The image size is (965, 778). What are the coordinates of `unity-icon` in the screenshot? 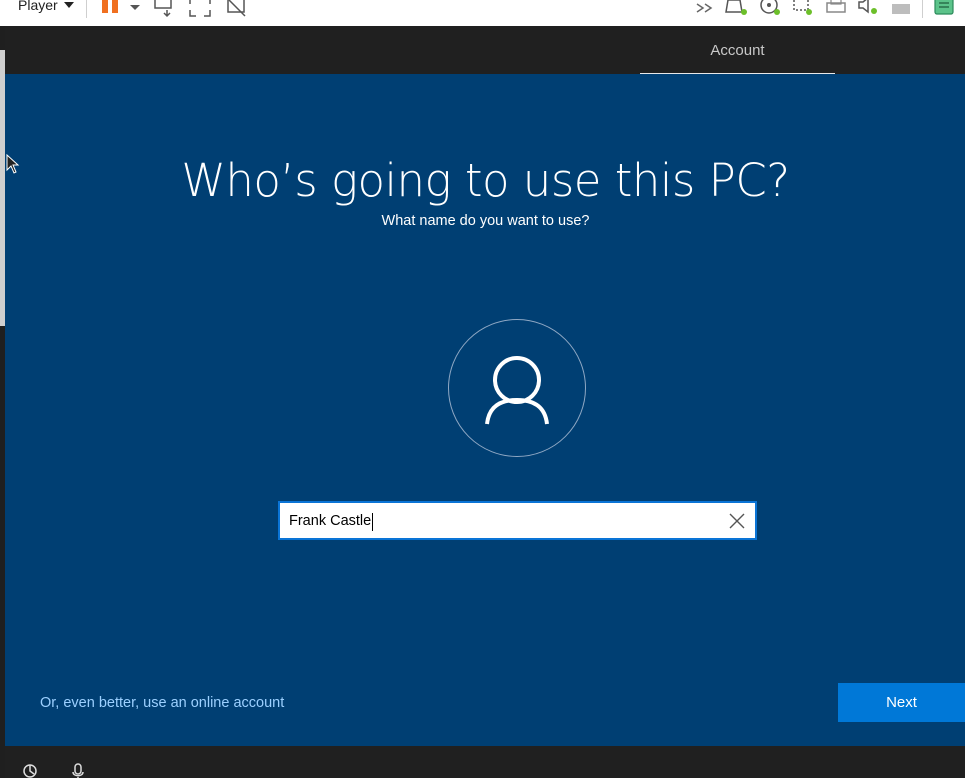 It's located at (237, 9).